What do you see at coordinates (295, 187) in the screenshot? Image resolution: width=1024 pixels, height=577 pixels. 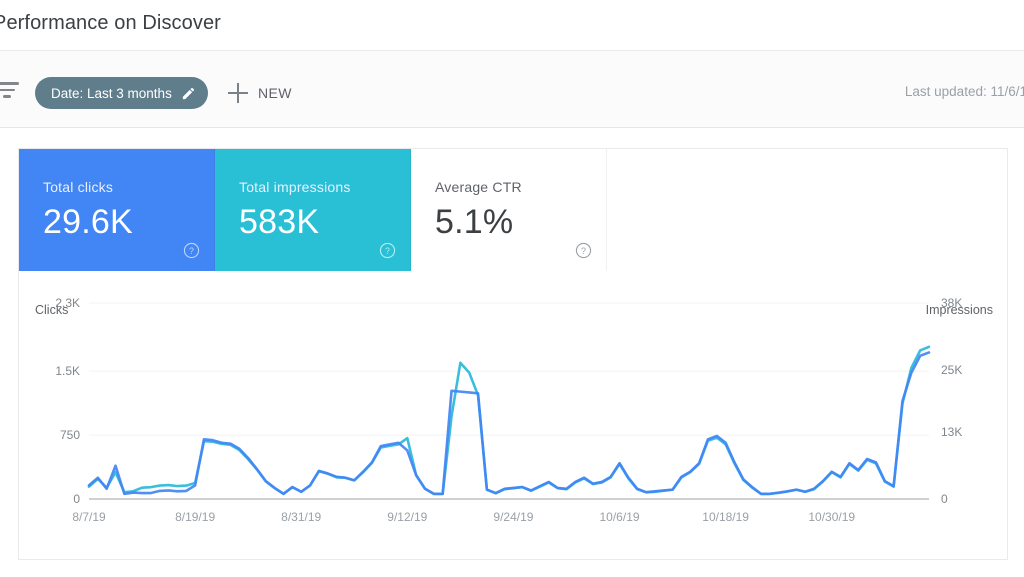 I see `metric-label-total-impressions: Total impressions` at bounding box center [295, 187].